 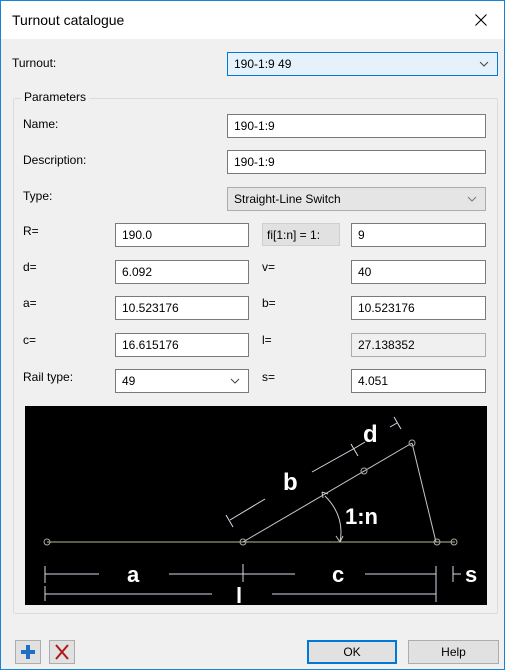 I want to click on a-field: 10.523176, so click(x=182, y=308).